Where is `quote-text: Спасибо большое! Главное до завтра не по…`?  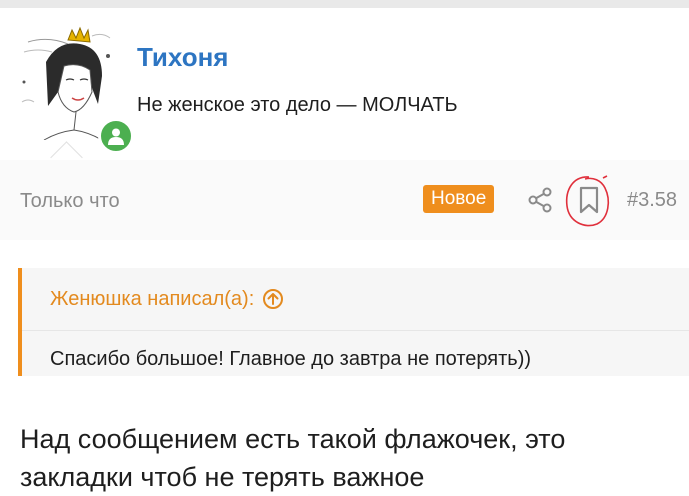
quote-text: Спасибо большое! Главное до завтра не по… is located at coordinates (291, 359).